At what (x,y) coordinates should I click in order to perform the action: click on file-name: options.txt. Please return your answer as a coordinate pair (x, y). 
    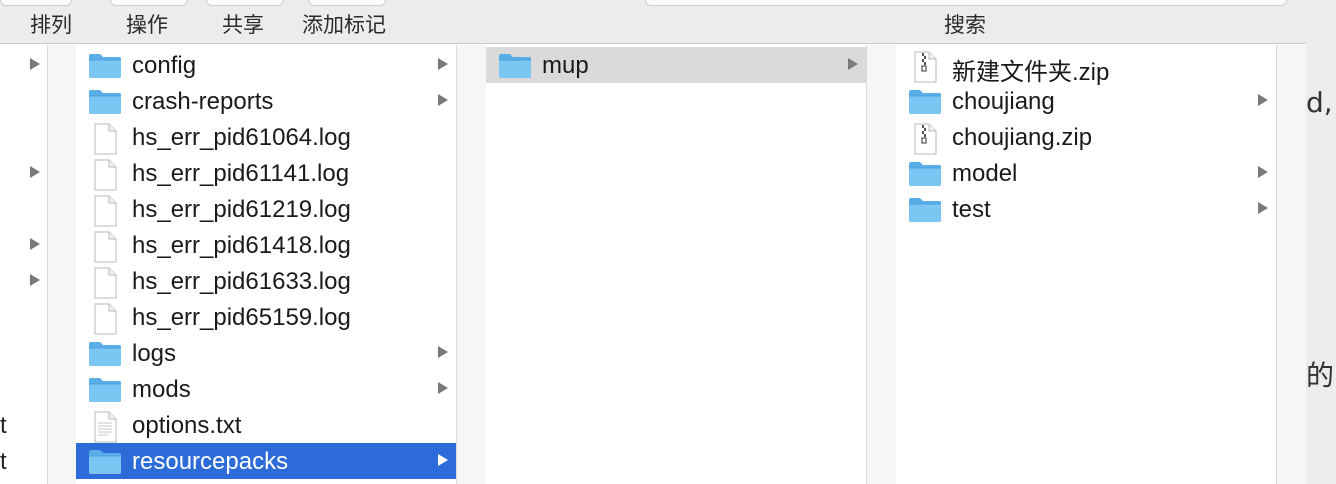
    Looking at the image, I should click on (187, 425).